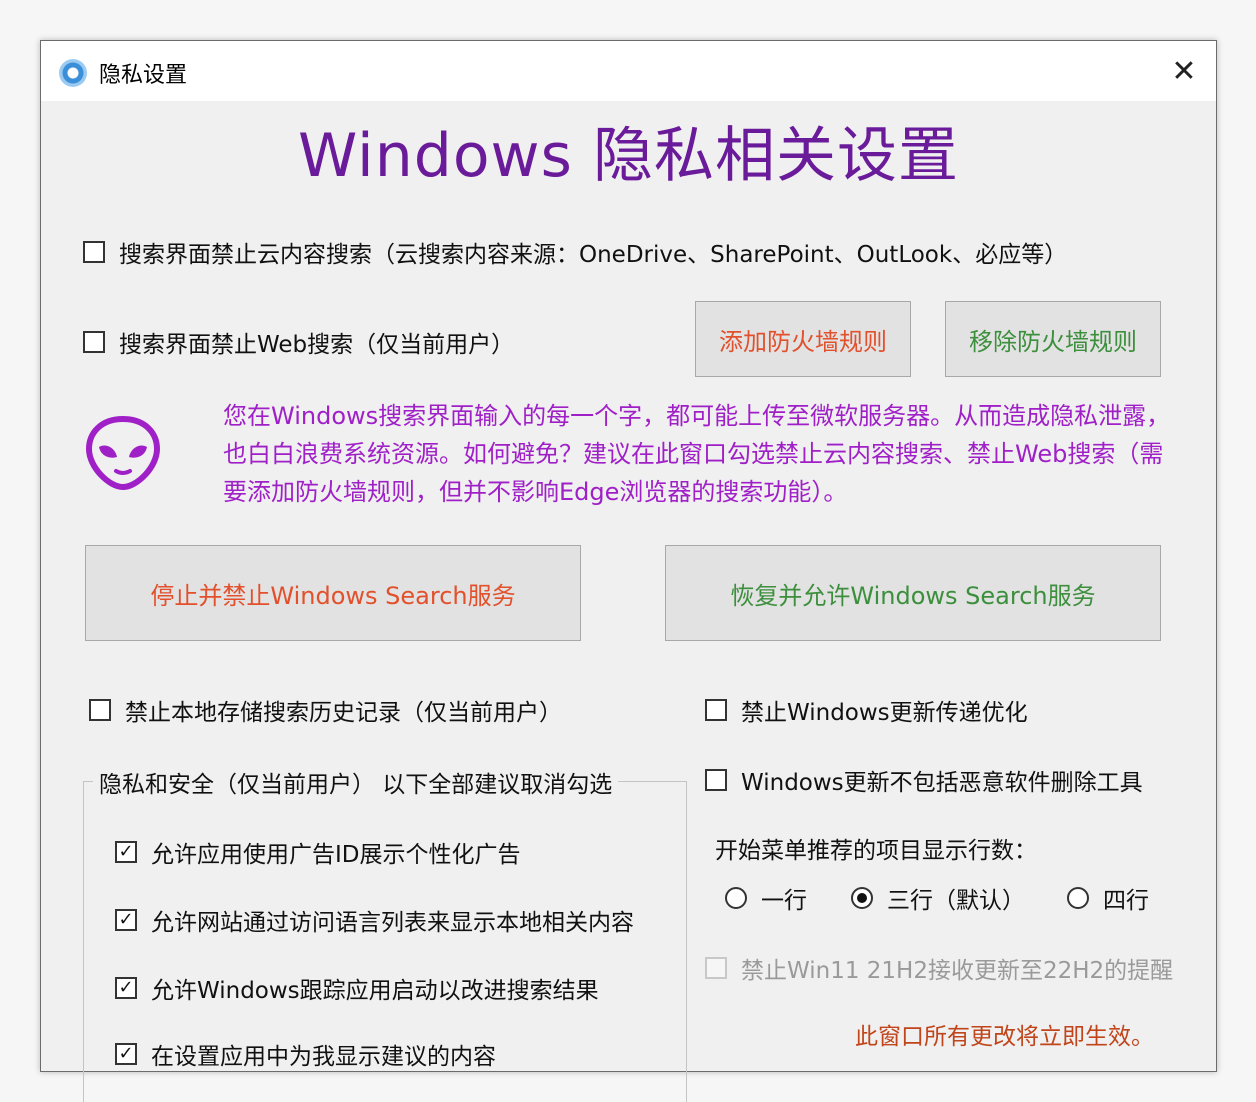 This screenshot has width=1256, height=1102. What do you see at coordinates (628, 156) in the screenshot?
I see `page-title: Windows 隐私相关设置` at bounding box center [628, 156].